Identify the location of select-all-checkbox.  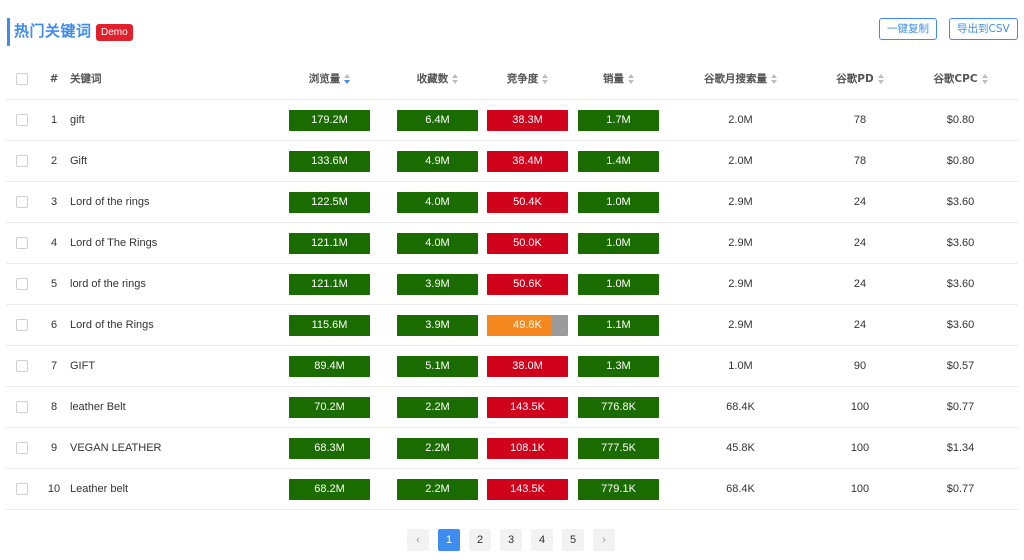
(22, 78).